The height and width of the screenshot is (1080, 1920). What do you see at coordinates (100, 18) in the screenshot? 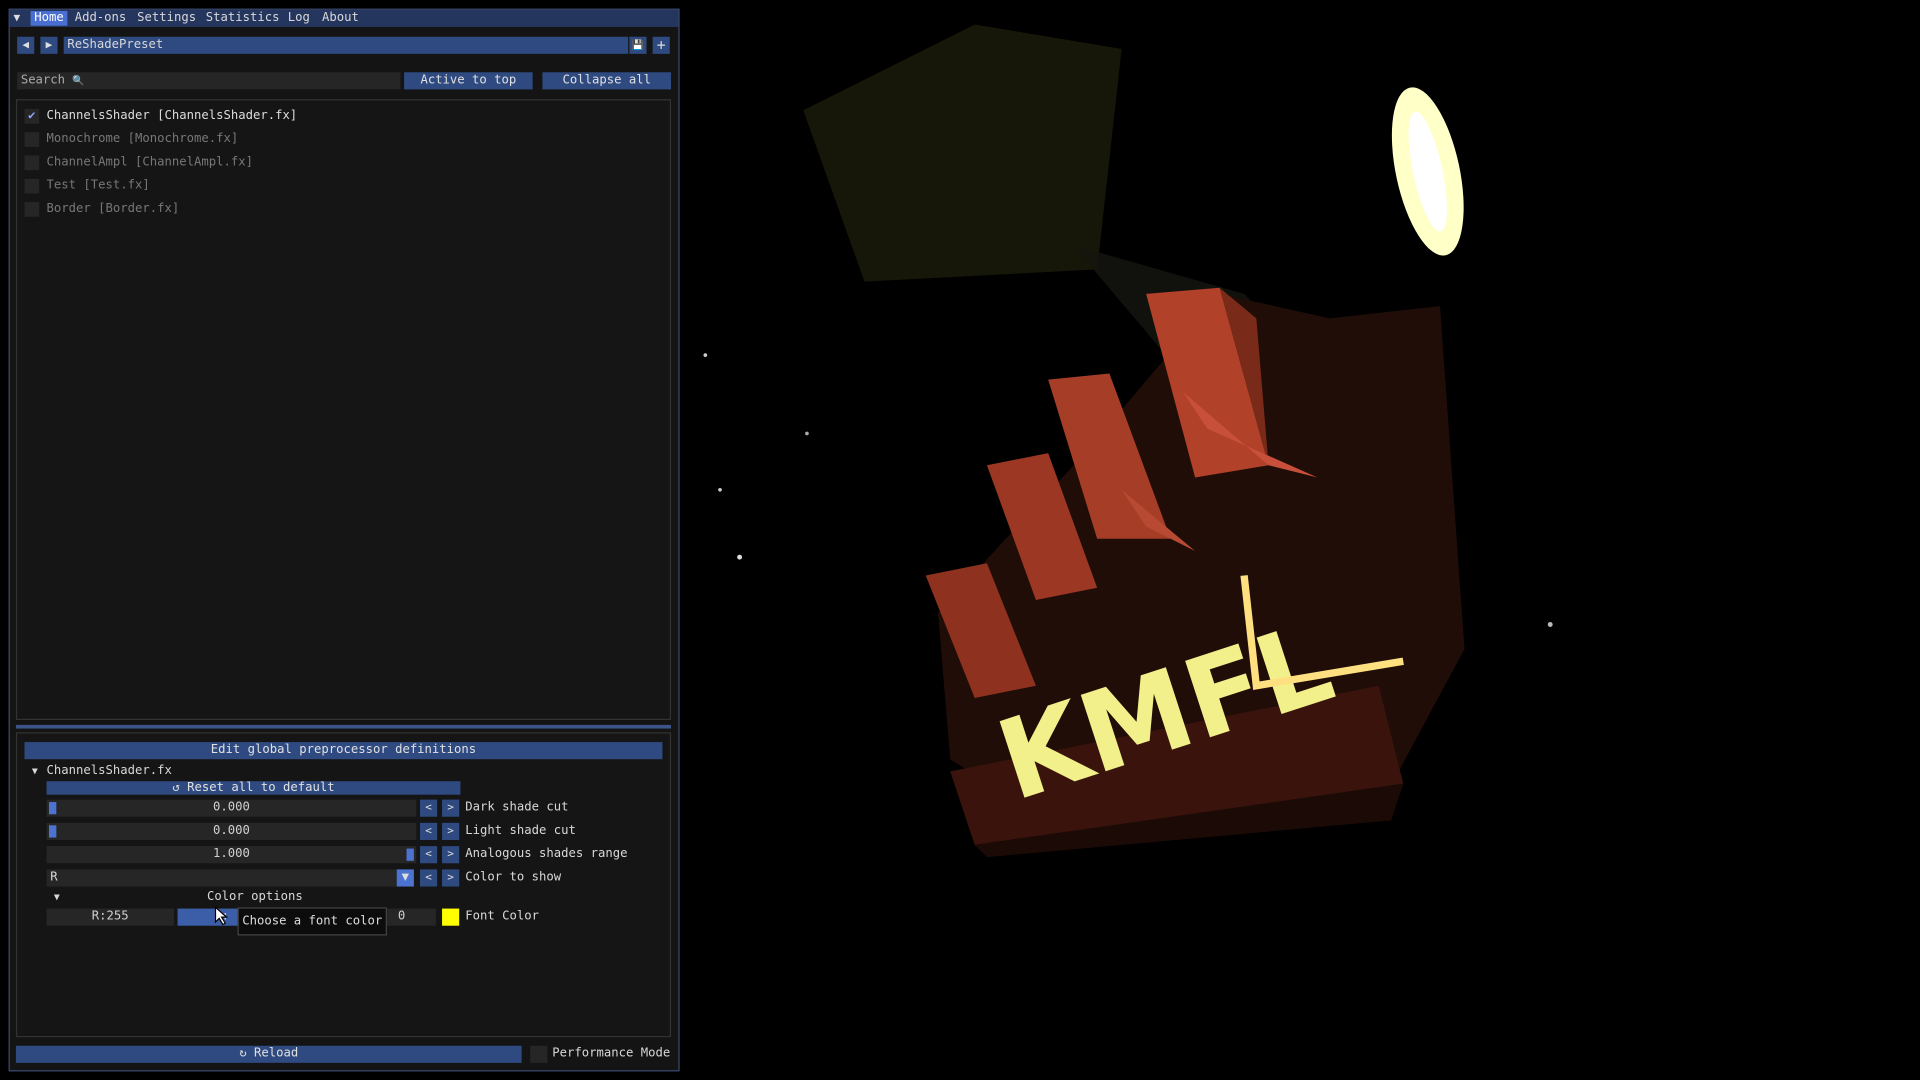
I see `tab-add-ons: Add-ons` at bounding box center [100, 18].